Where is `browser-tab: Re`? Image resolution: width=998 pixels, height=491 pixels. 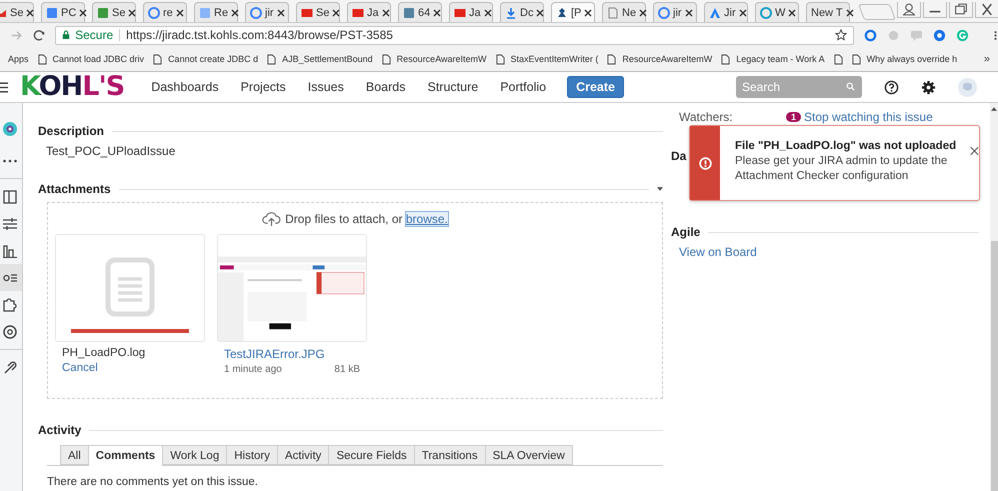
browser-tab: Re is located at coordinates (216, 12).